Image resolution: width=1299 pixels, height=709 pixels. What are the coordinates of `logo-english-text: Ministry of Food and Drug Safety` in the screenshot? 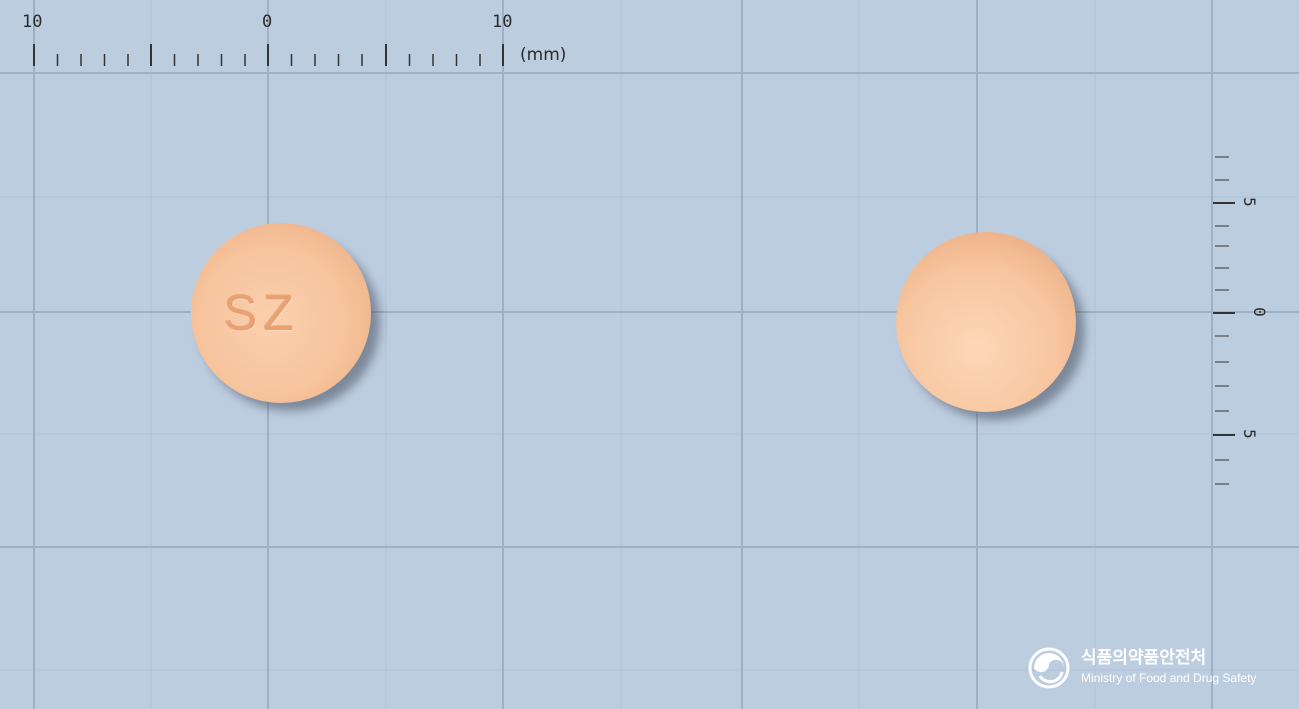 It's located at (1169, 678).